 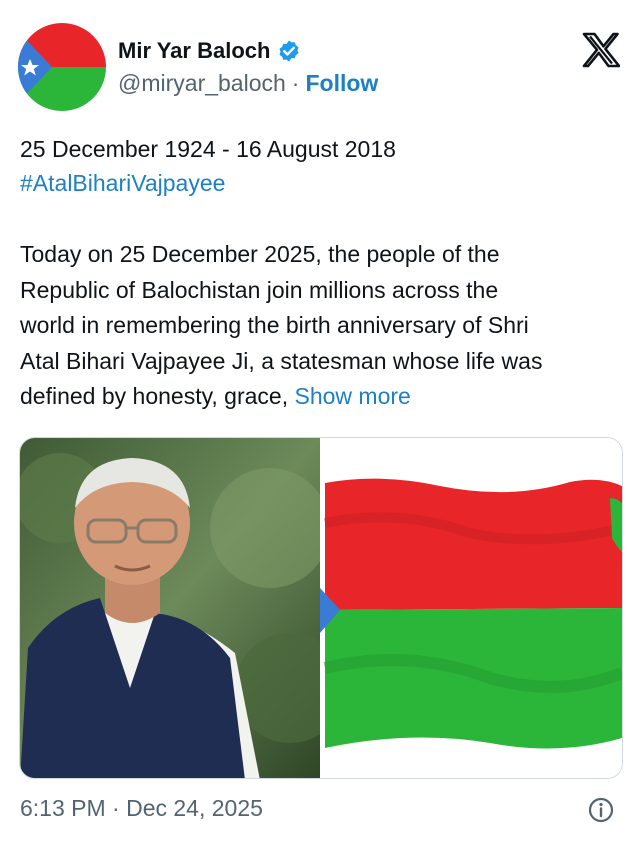 I want to click on author-handle: @miryar_baloch, so click(x=202, y=83).